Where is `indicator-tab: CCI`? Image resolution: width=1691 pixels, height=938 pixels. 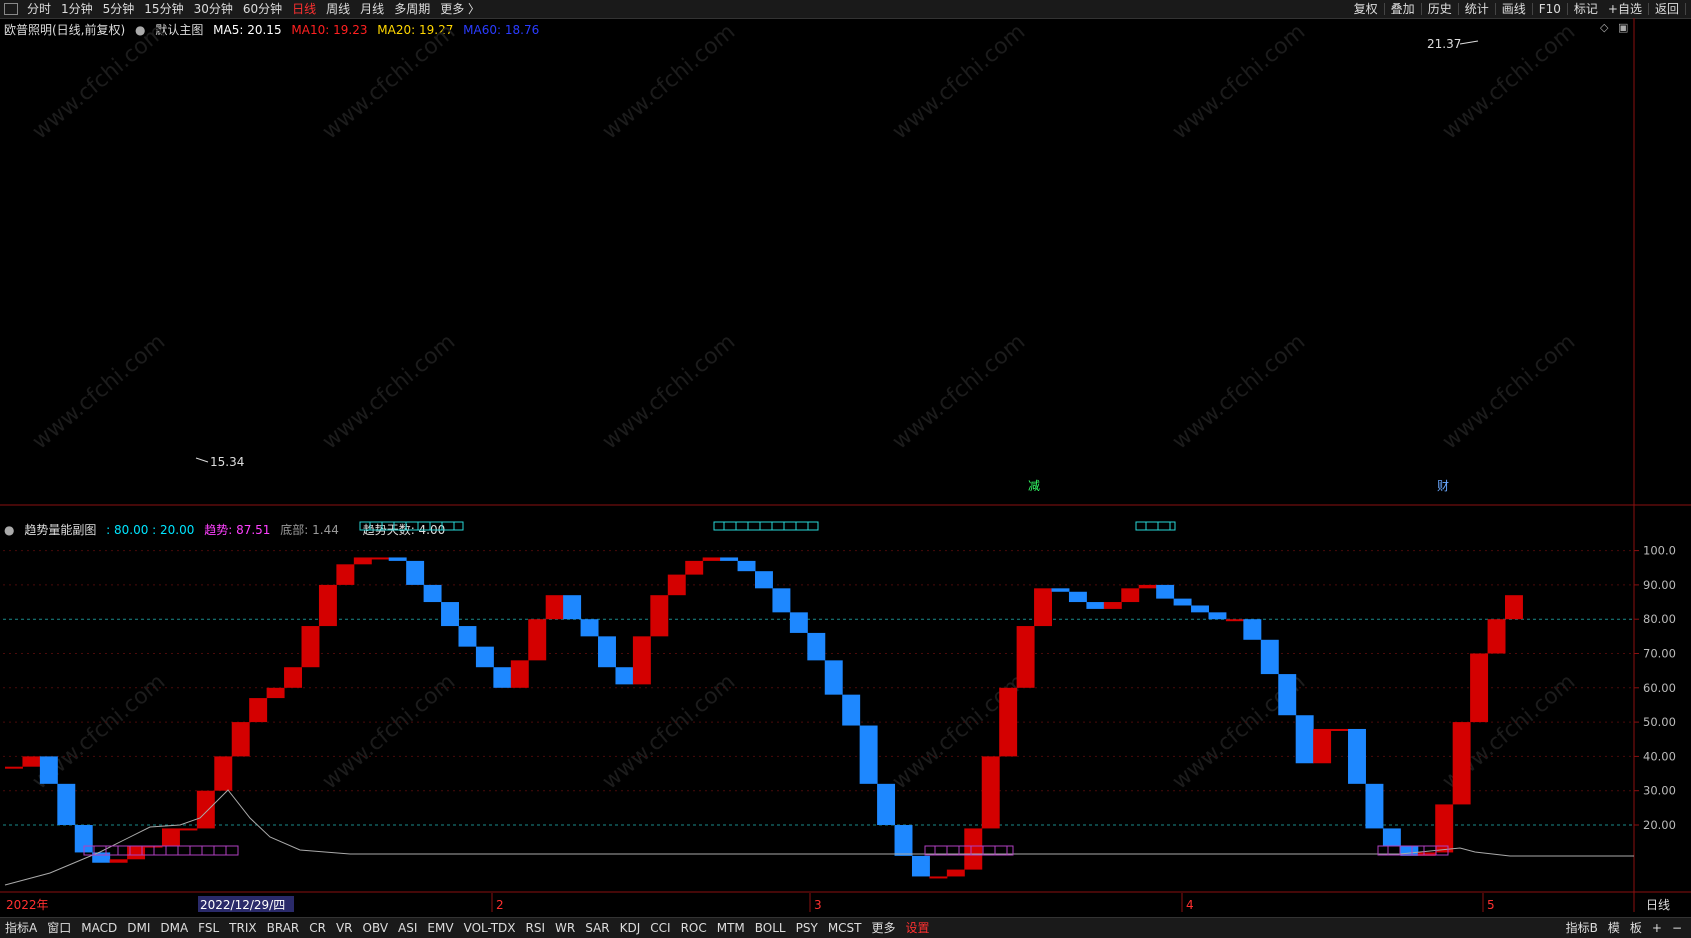
indicator-tab: CCI is located at coordinates (660, 928).